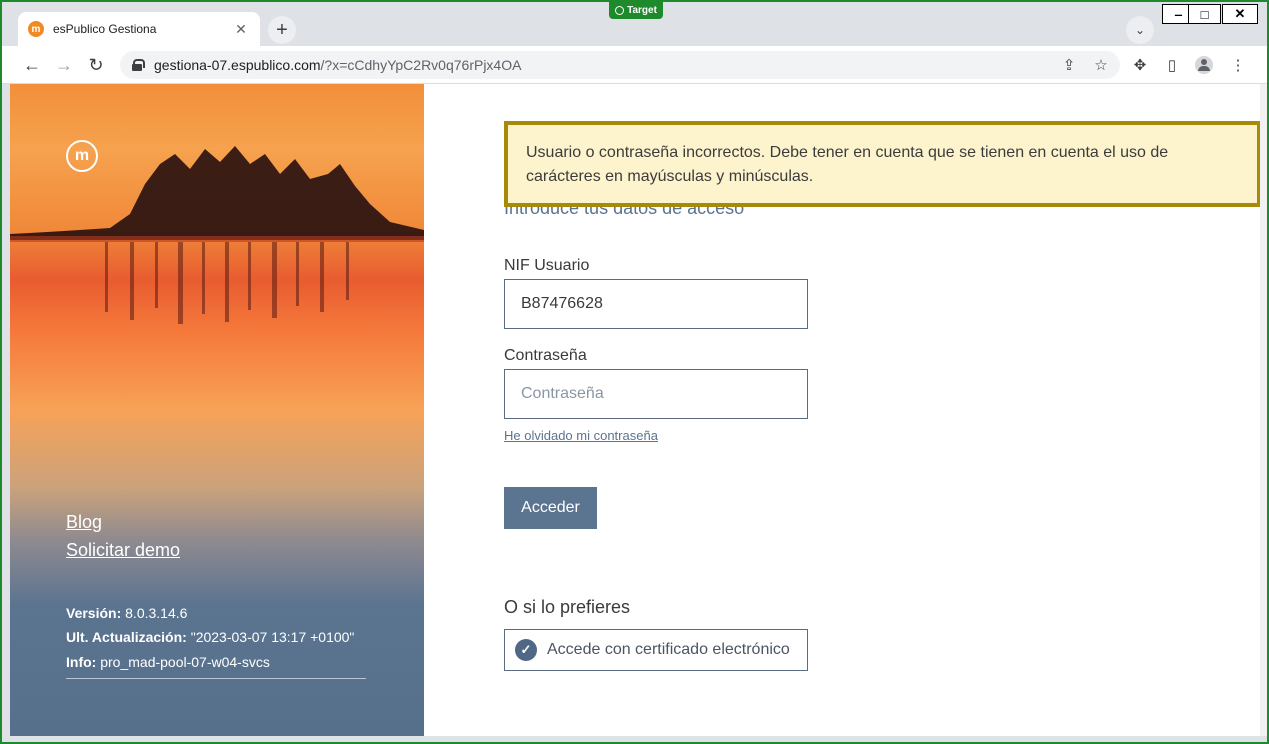 The height and width of the screenshot is (744, 1269). Describe the element at coordinates (96, 65) in the screenshot. I see `reload-icon: ↻` at that location.